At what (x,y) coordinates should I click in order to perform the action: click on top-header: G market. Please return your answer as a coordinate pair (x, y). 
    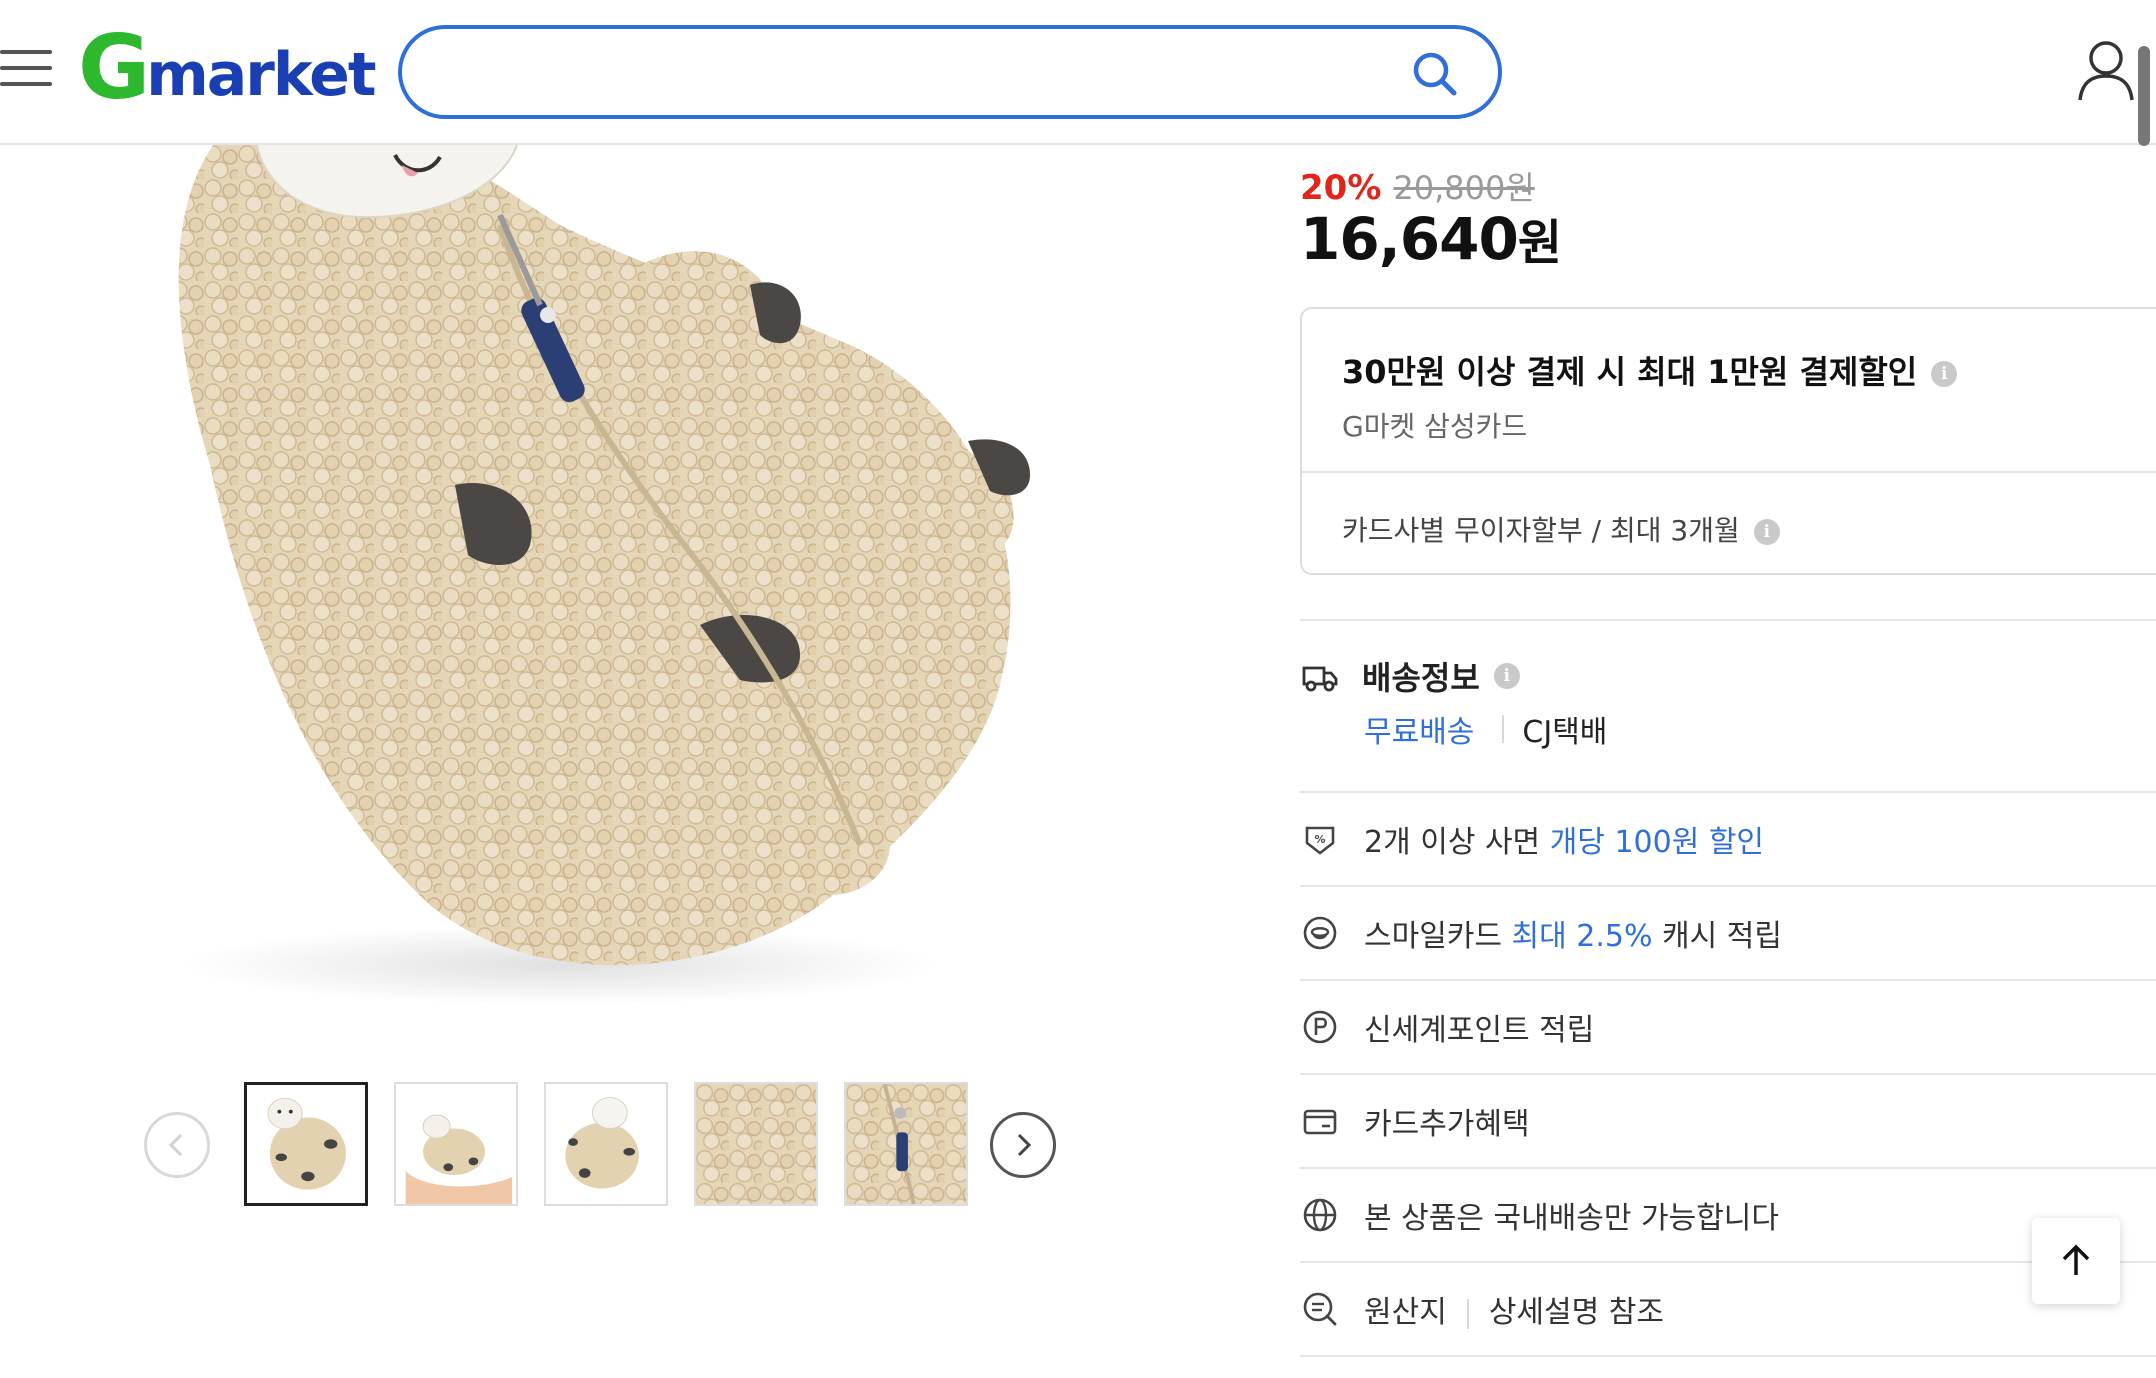
    Looking at the image, I should click on (1078, 73).